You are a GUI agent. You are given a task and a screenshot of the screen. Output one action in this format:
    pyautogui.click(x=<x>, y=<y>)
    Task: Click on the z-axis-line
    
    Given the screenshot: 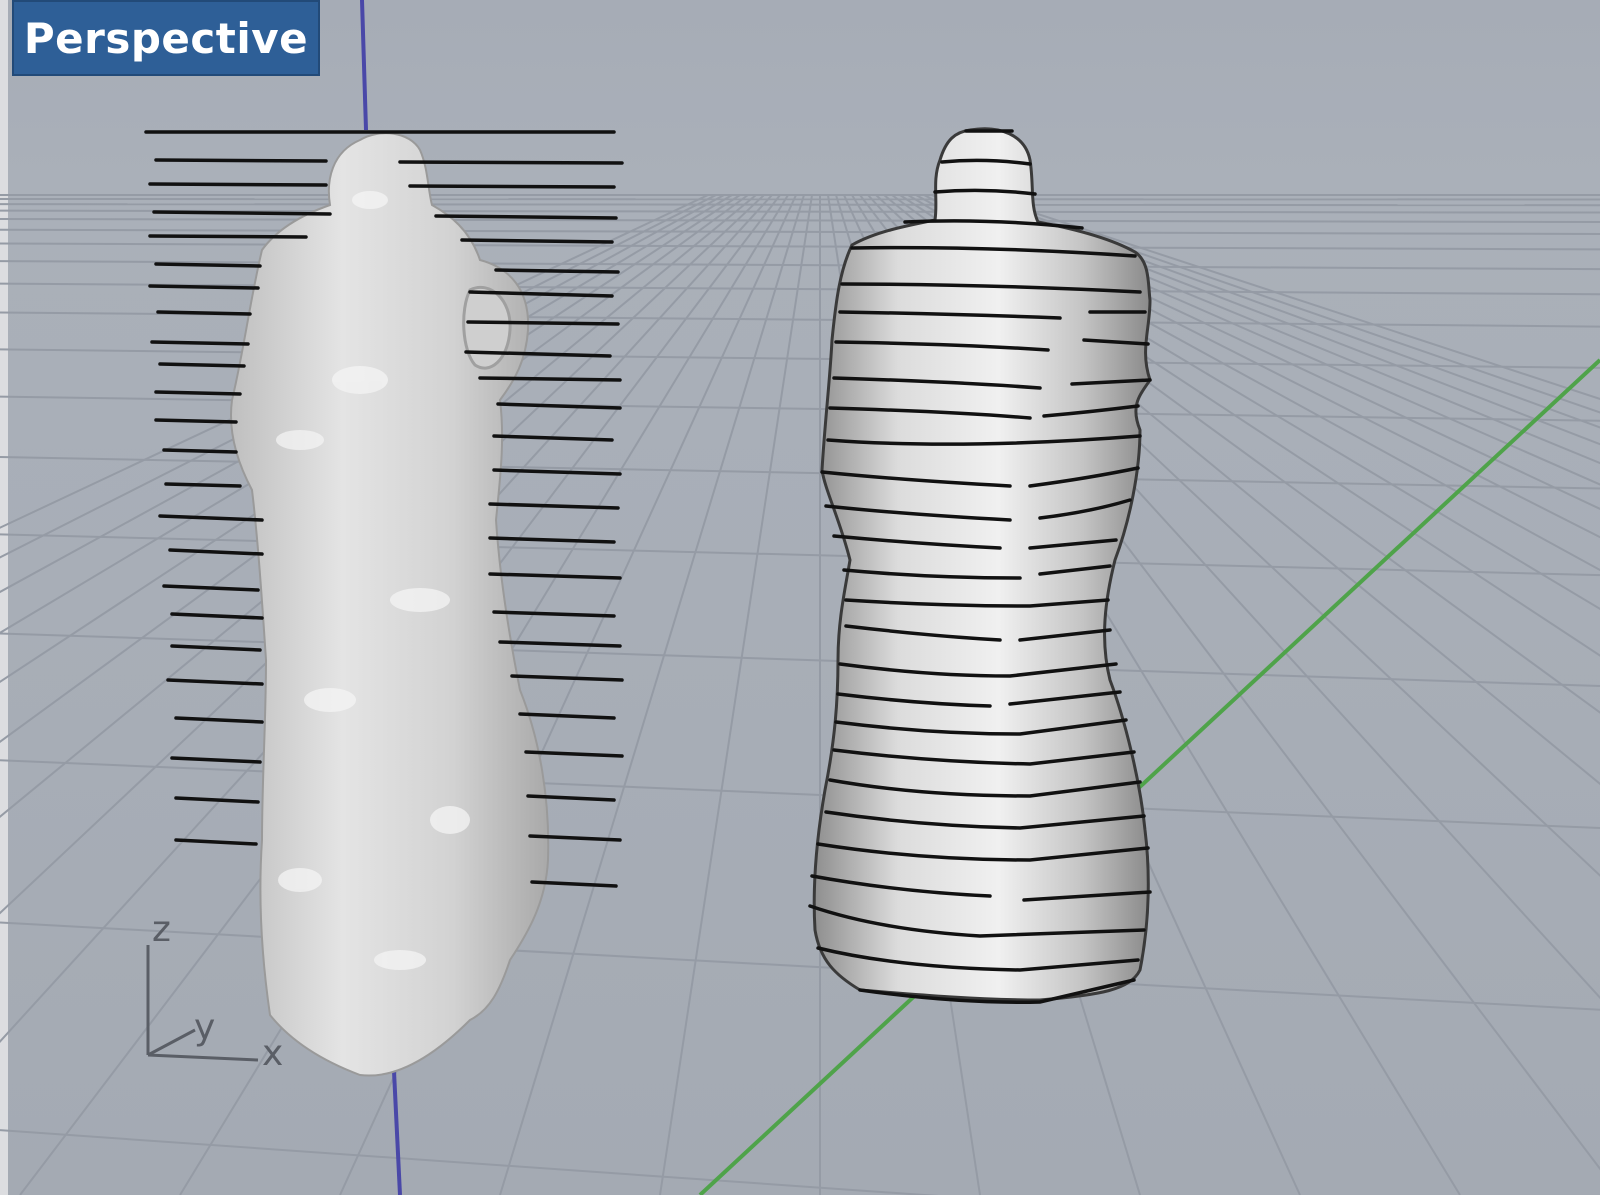 What is the action you would take?
    pyautogui.click(x=364, y=65)
    